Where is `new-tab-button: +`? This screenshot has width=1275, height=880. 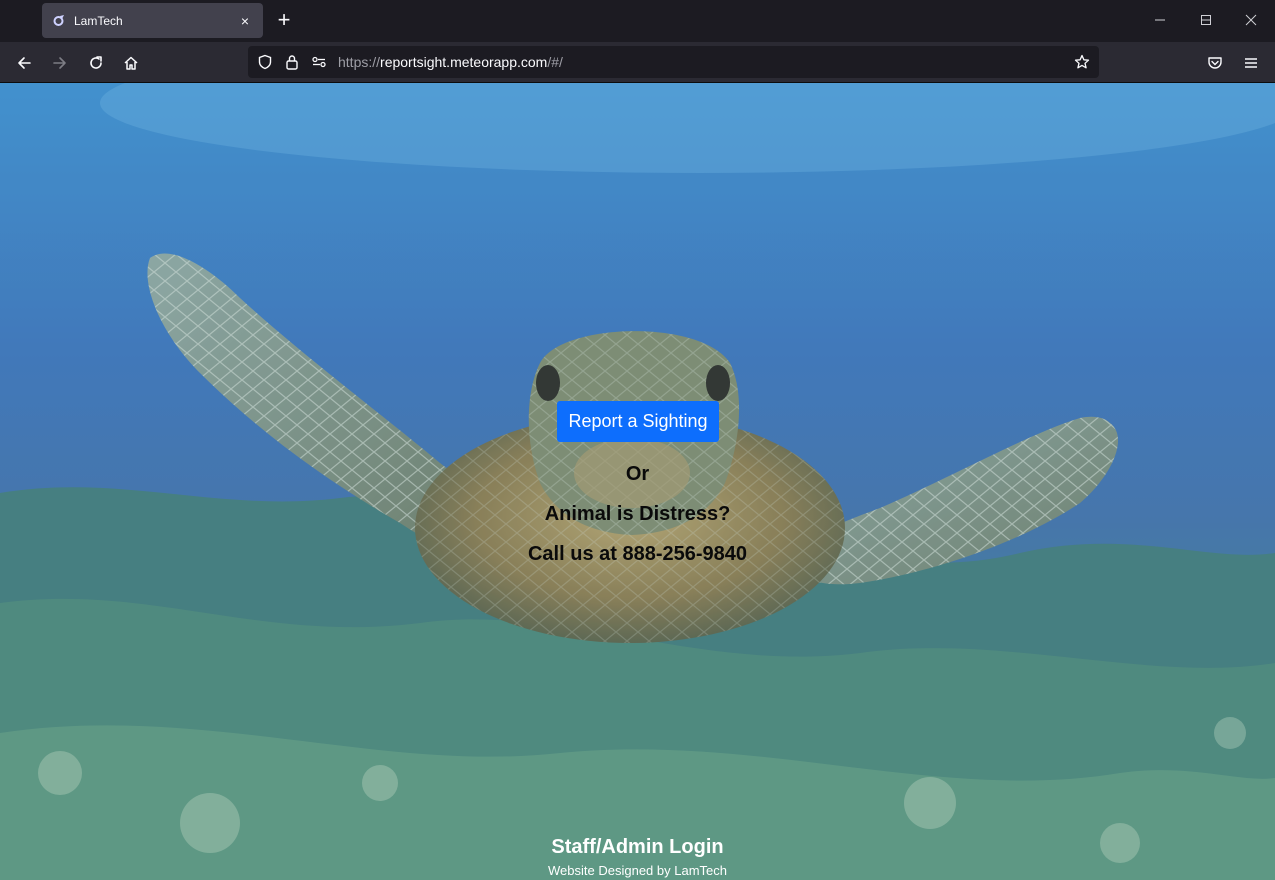
new-tab-button: + is located at coordinates (284, 21).